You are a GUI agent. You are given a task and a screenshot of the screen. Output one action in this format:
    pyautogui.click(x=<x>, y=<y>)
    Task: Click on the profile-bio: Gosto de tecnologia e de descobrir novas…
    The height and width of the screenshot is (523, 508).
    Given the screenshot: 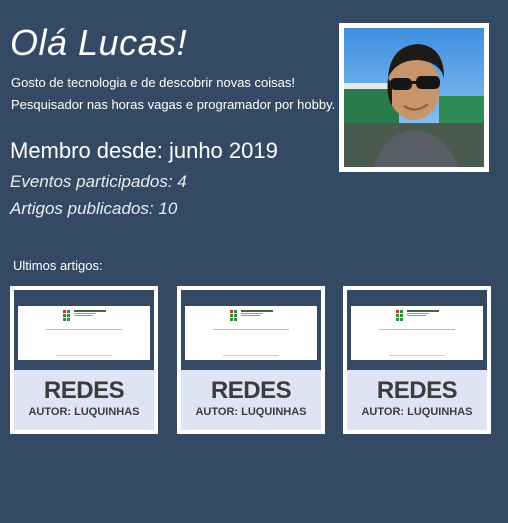 What is the action you would take?
    pyautogui.click(x=173, y=94)
    